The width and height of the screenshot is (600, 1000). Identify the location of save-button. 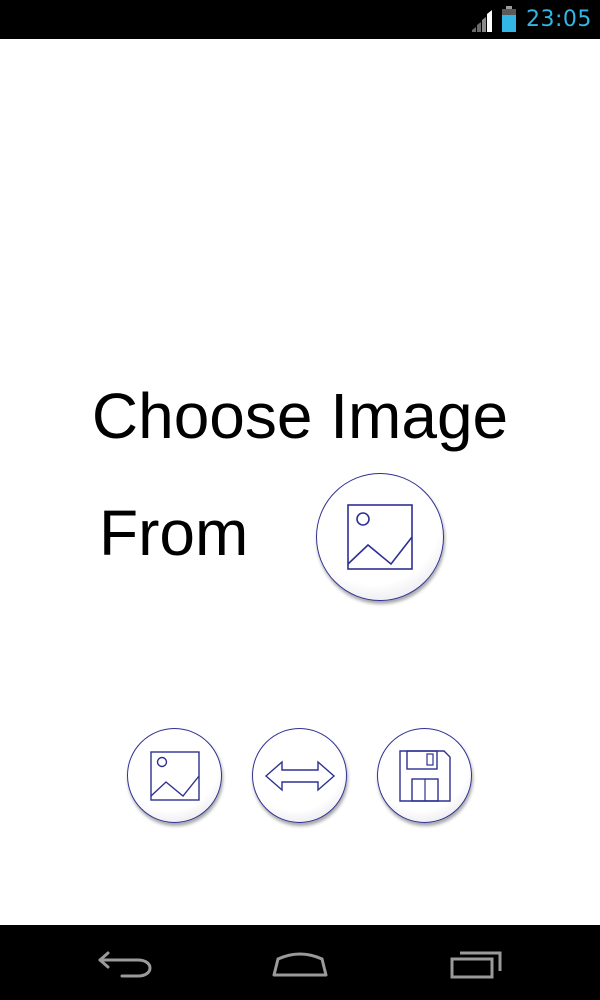
(424, 775).